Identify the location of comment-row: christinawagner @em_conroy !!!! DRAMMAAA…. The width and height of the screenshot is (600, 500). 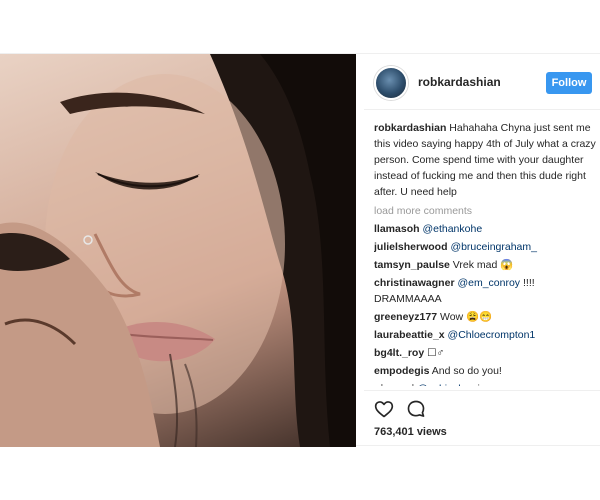
(485, 291).